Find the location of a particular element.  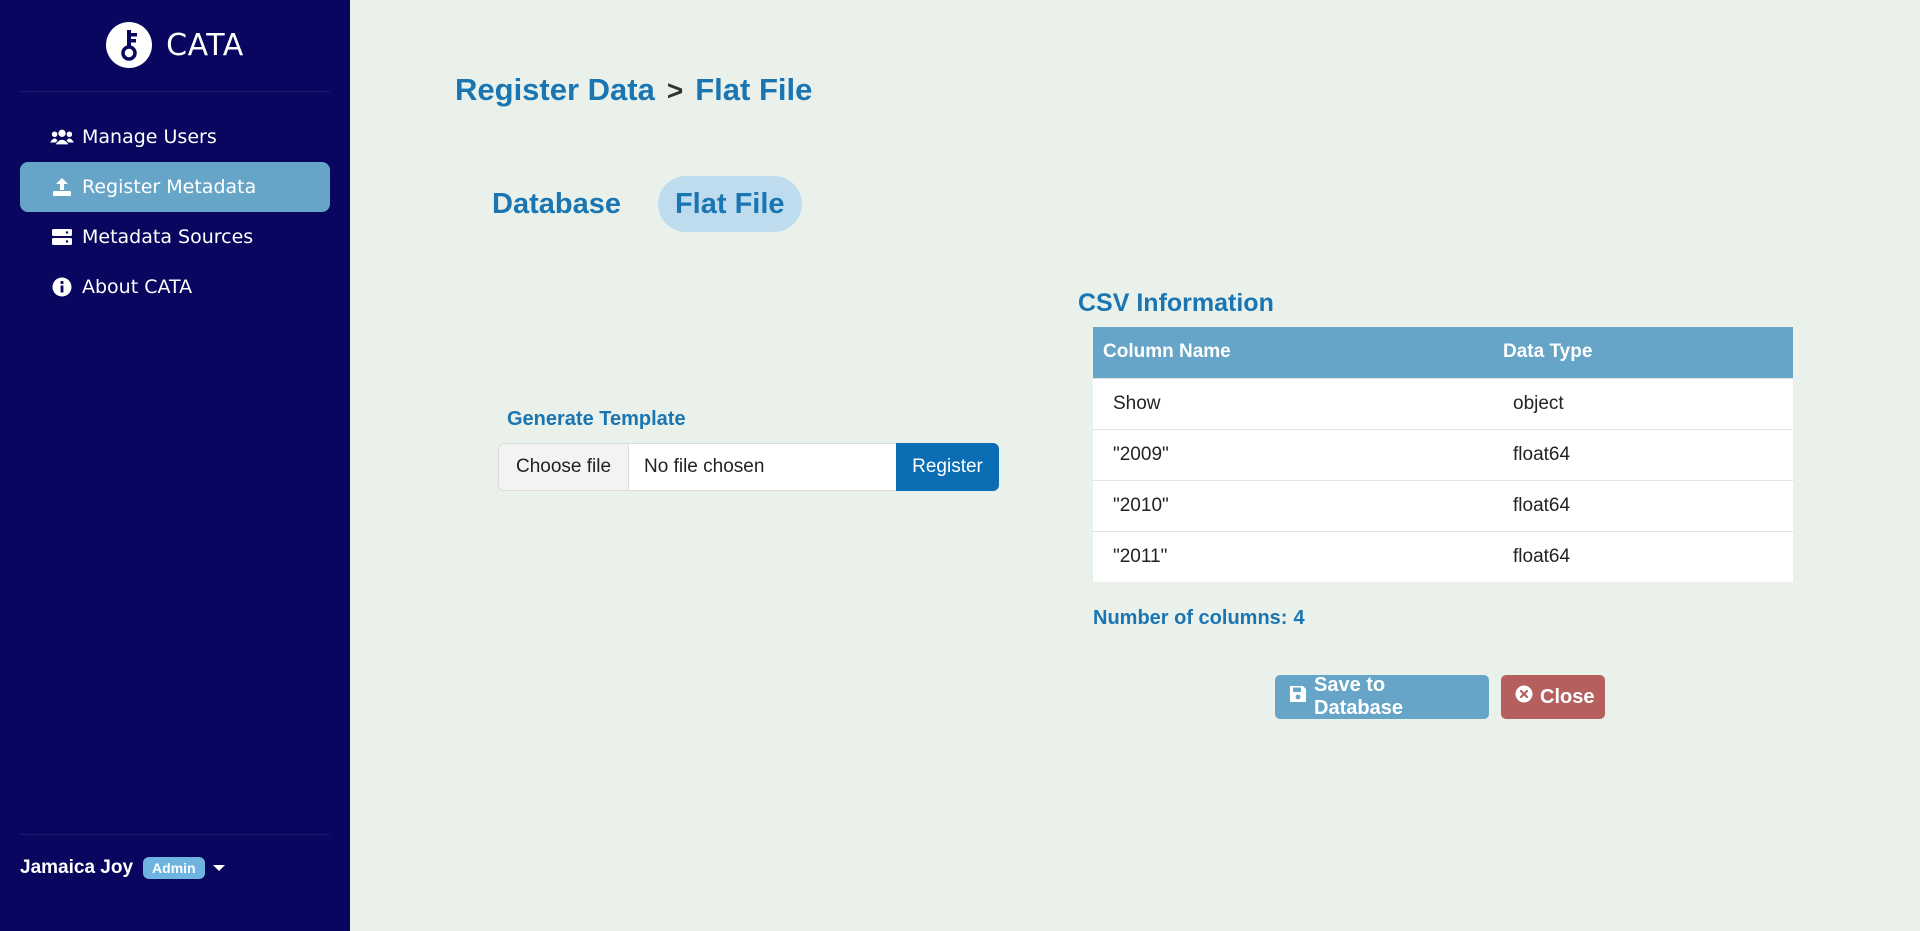

save-to-database-button: Save to Database is located at coordinates (1382, 696).